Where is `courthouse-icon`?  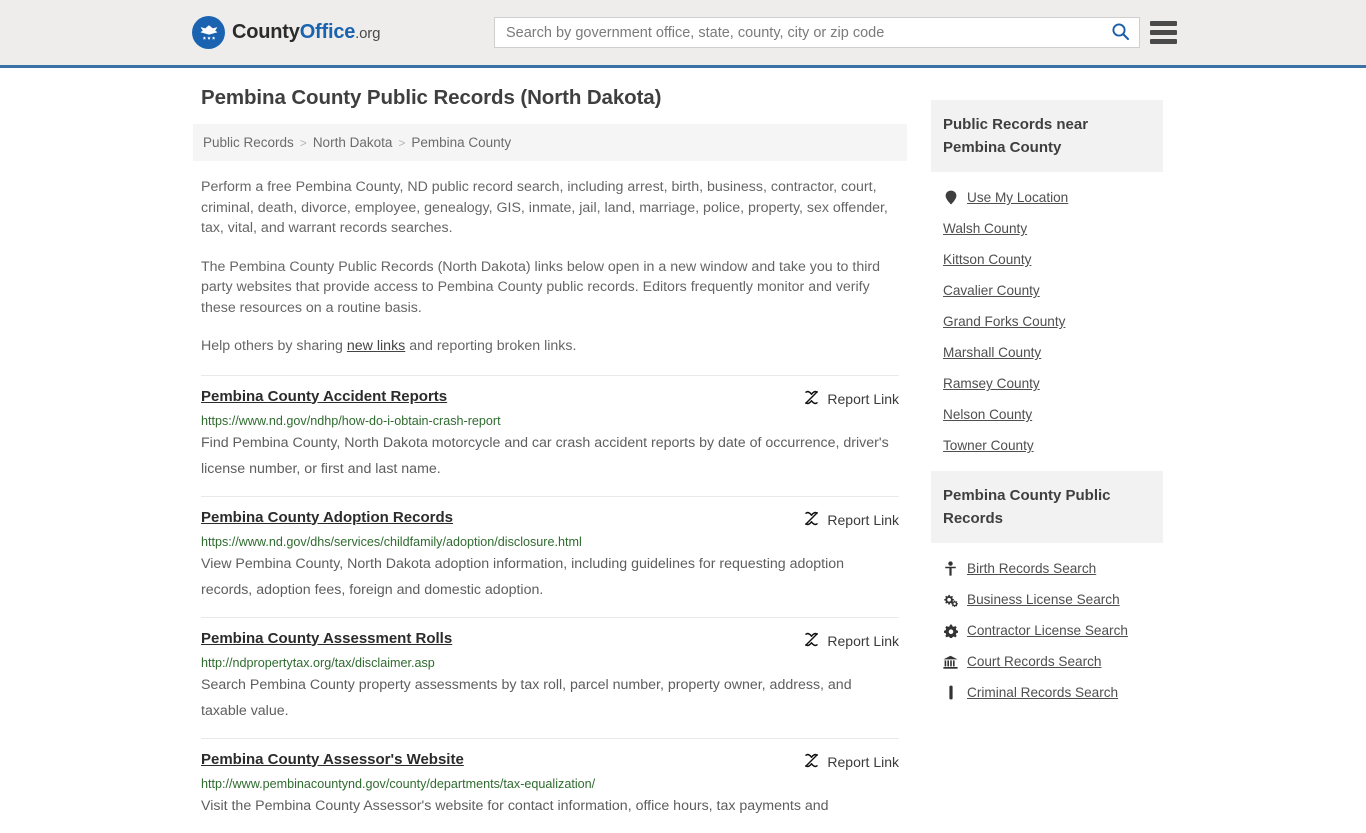
courthouse-icon is located at coordinates (950, 662).